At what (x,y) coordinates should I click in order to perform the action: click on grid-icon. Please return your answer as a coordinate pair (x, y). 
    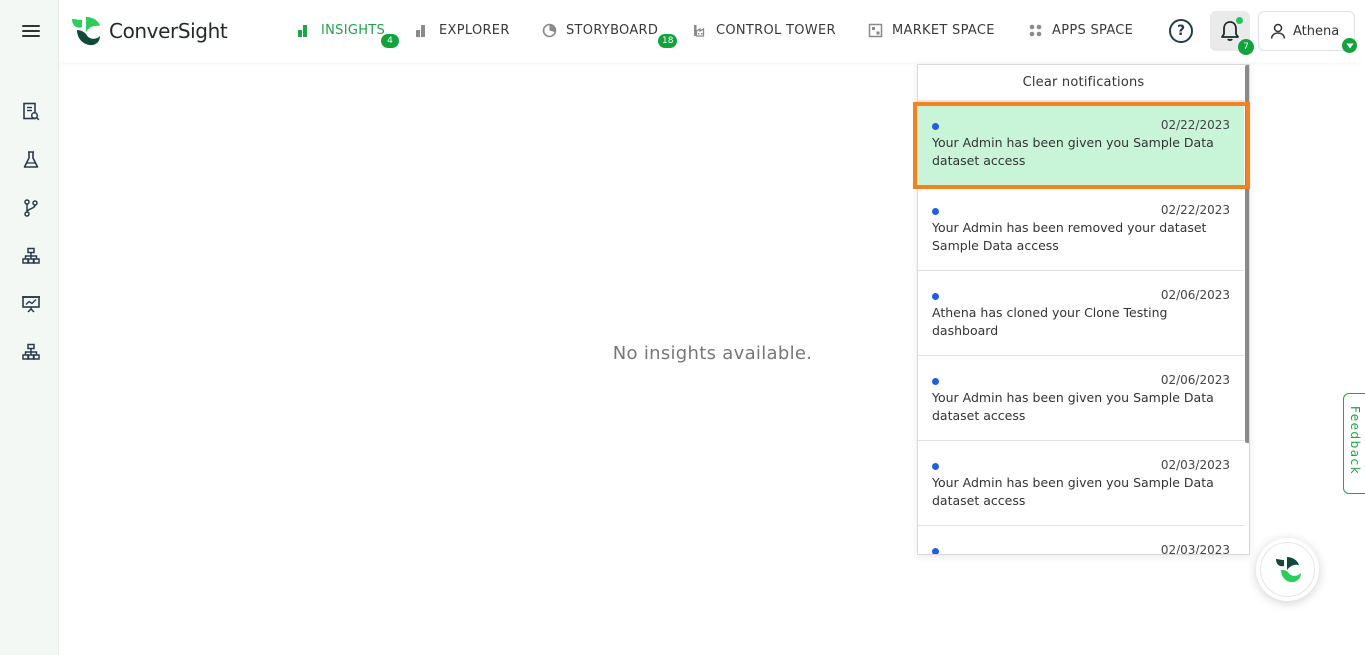
    Looking at the image, I should click on (1035, 30).